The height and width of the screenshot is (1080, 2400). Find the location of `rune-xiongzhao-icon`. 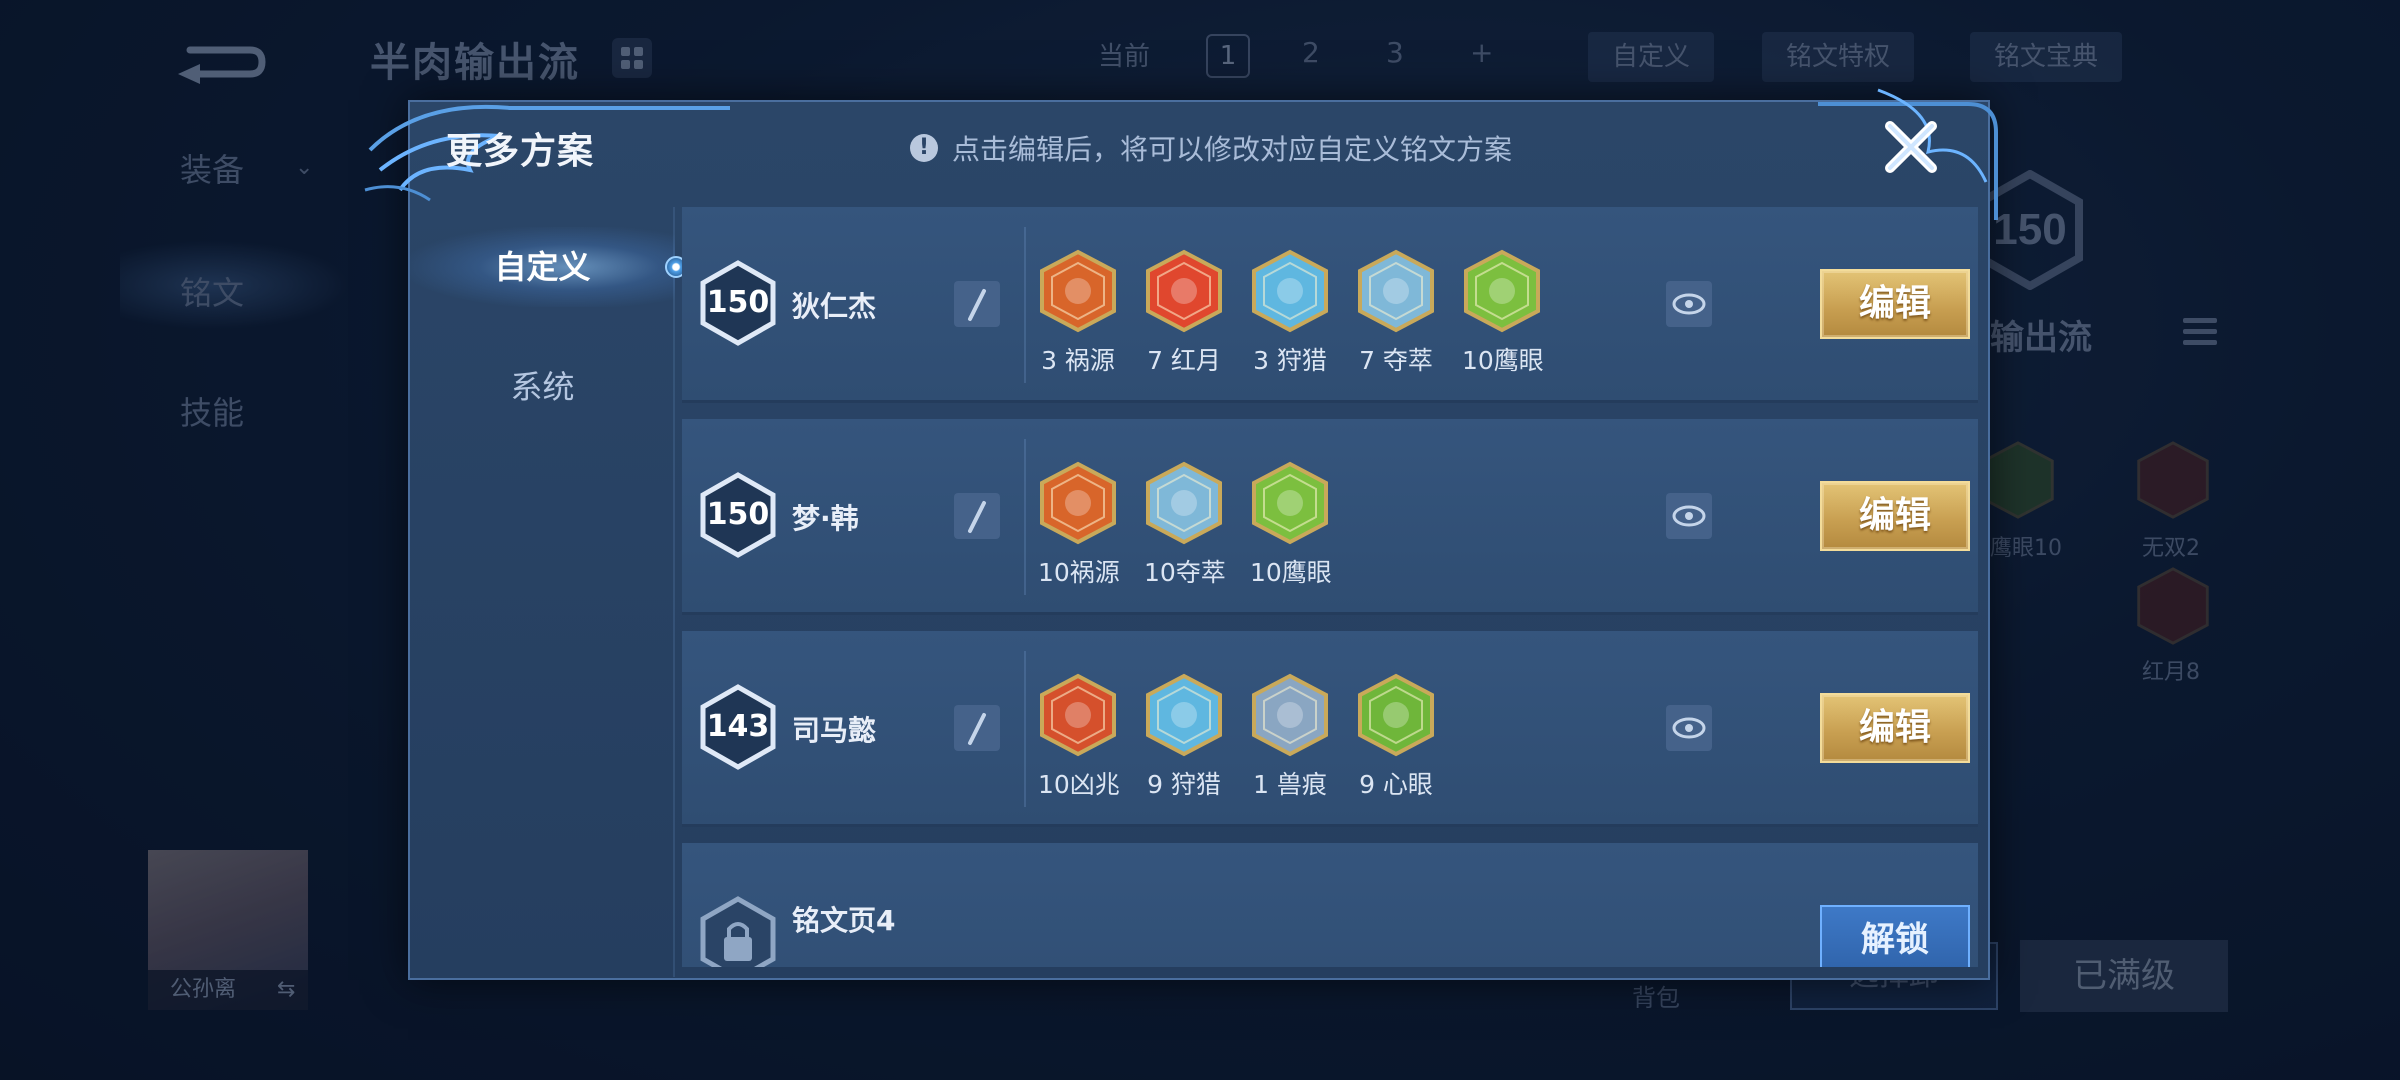

rune-xiongzhao-icon is located at coordinates (1078, 715).